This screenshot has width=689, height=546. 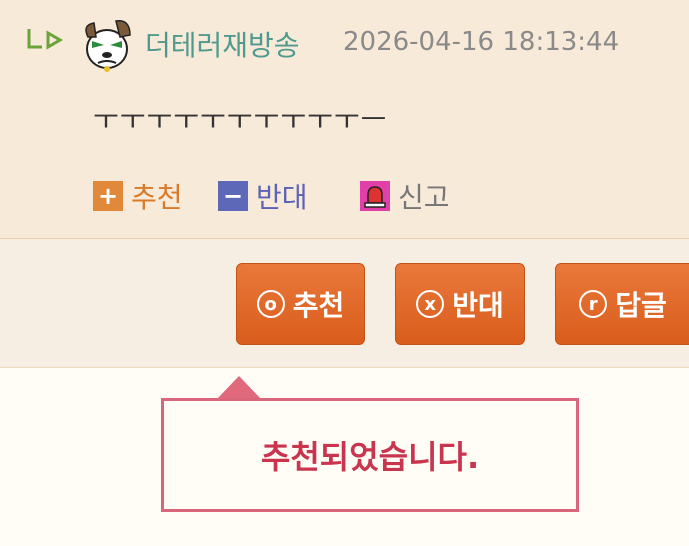 What do you see at coordinates (239, 388) in the screenshot?
I see `tooltip-pointer` at bounding box center [239, 388].